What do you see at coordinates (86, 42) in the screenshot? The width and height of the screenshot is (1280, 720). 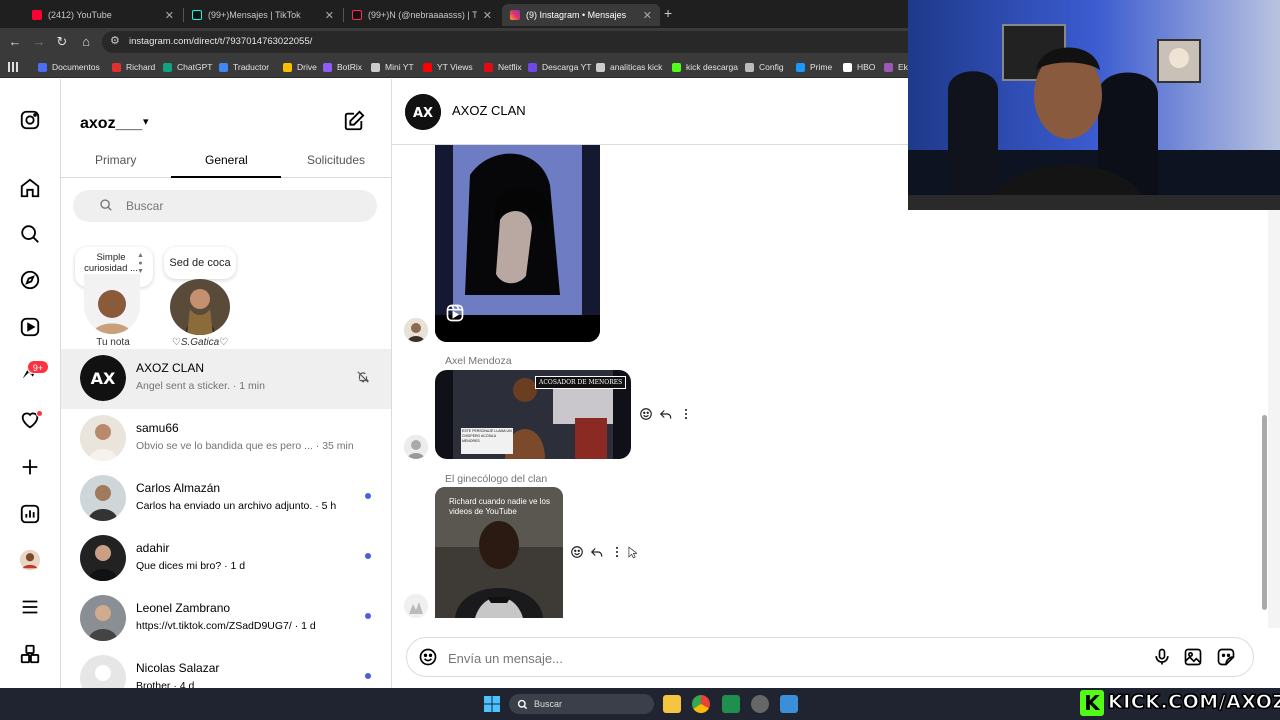 I see `home-icon: ⌂` at bounding box center [86, 42].